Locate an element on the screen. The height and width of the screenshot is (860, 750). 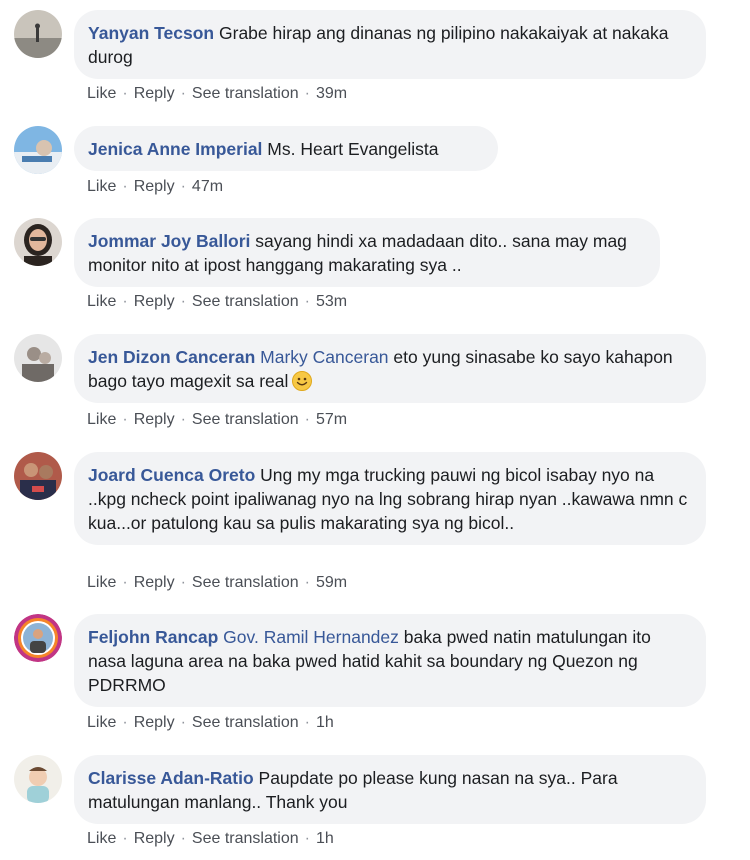
comment-author: Jenica Anne Imperial is located at coordinates (175, 149).